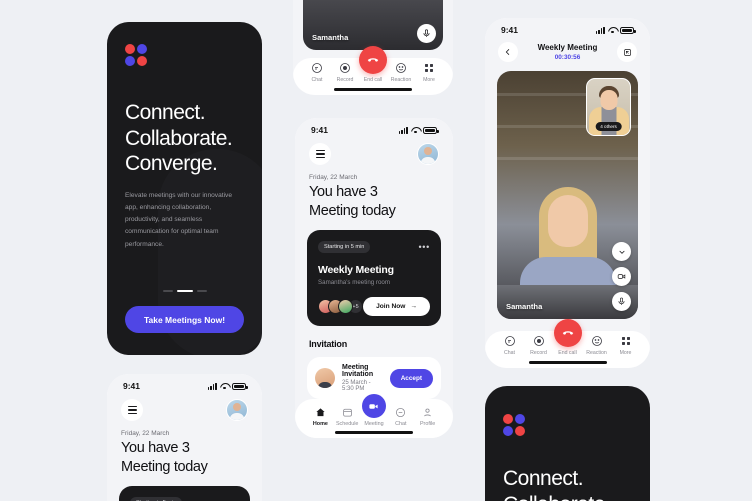  I want to click on battery-icon, so click(431, 130).